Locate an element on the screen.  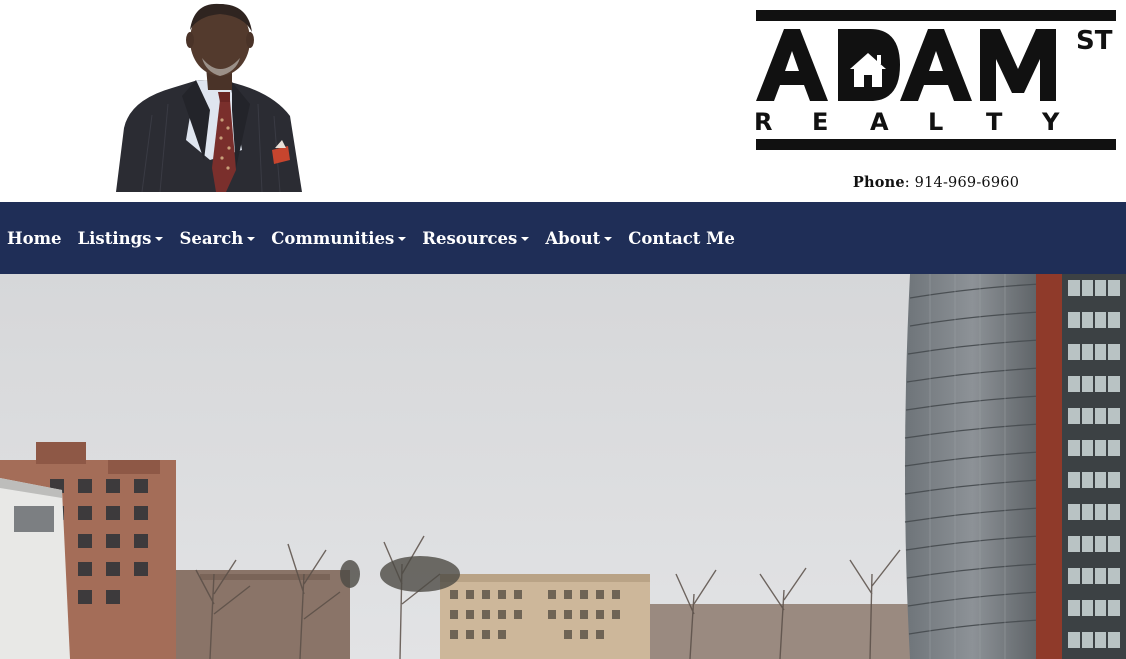
nav-item-label: Contact Me is located at coordinates (681, 238).